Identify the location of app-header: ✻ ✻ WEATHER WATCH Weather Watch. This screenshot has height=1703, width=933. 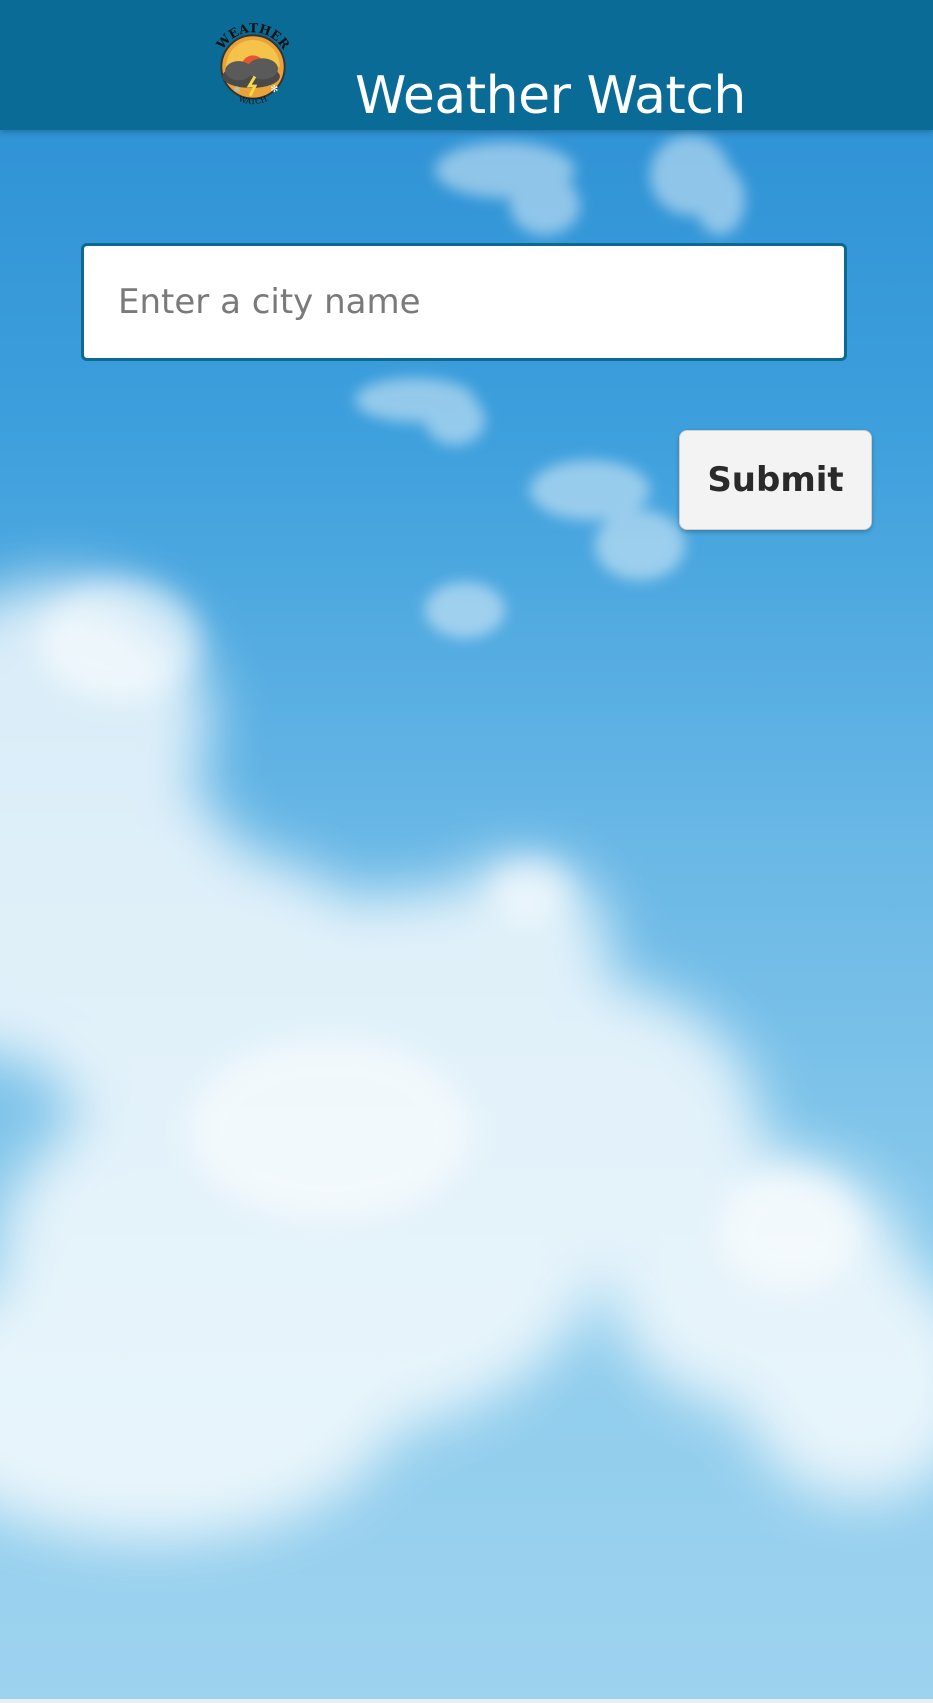
(466, 65).